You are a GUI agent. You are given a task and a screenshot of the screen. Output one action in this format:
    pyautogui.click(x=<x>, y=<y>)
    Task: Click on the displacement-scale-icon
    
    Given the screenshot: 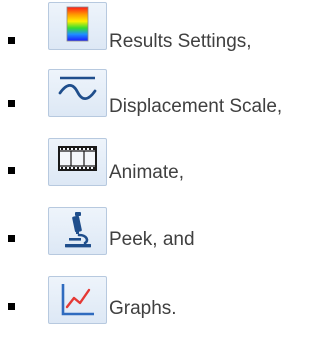 What is the action you would take?
    pyautogui.click(x=77, y=93)
    